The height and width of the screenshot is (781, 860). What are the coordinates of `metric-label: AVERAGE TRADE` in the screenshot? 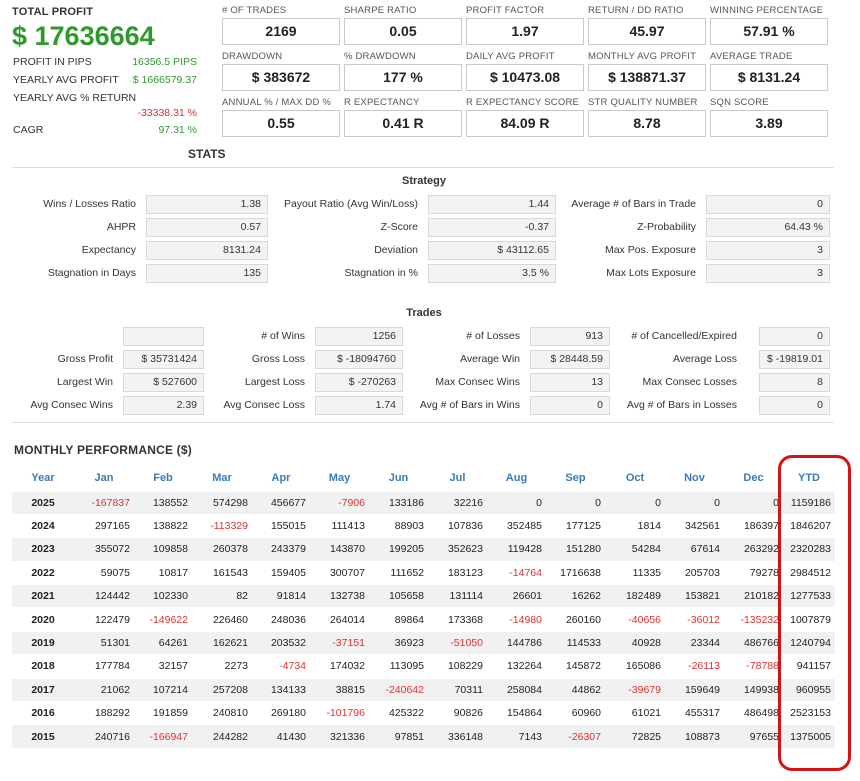 It's located at (751, 56).